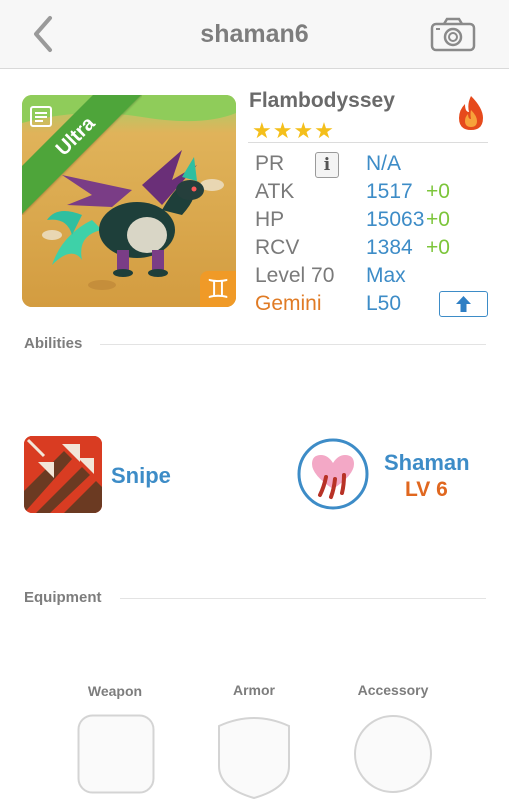 The image size is (509, 800). What do you see at coordinates (141, 476) in the screenshot?
I see `ability-name-snipe: Snipe` at bounding box center [141, 476].